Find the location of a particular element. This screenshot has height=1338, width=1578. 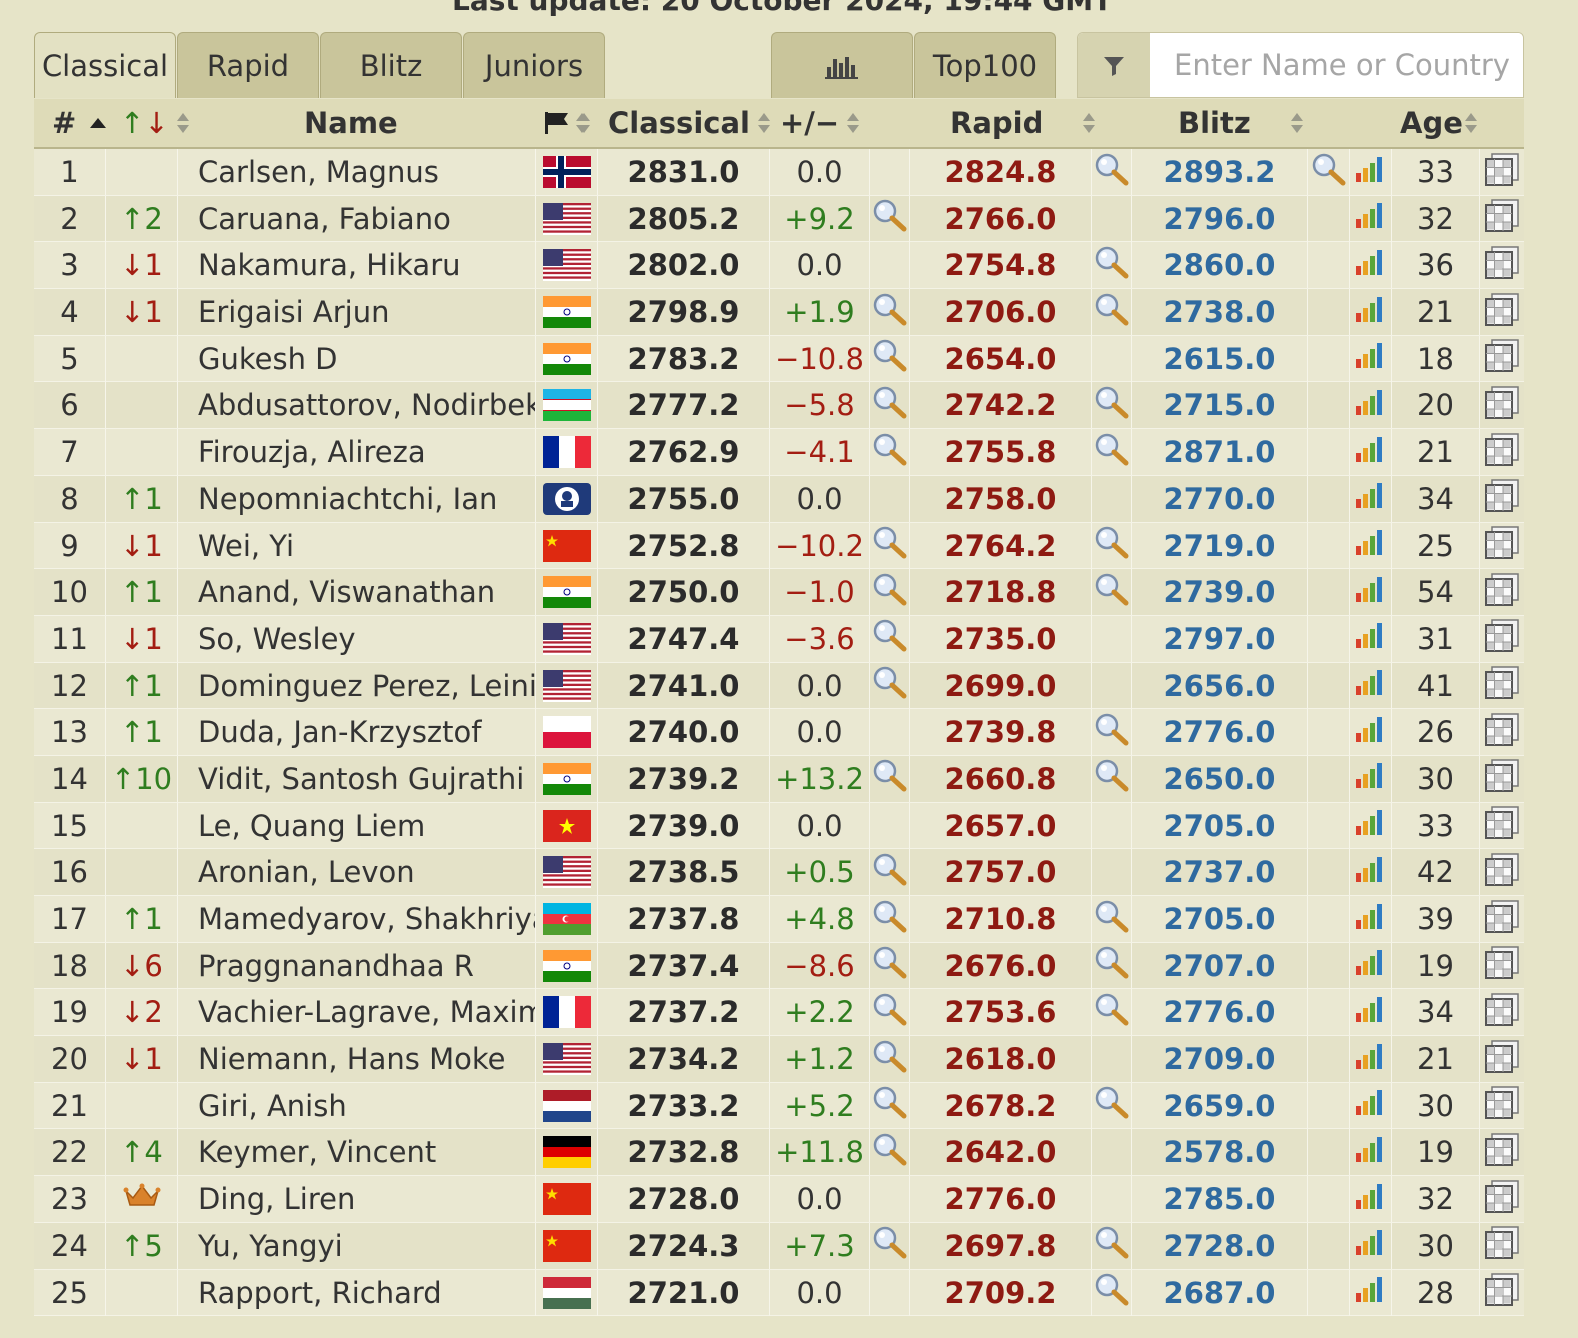

table-row: 24 ↑5 Yu, Yangyi 2724.3 +7.3 2697.8 2728.0 30 is located at coordinates (779, 1246).